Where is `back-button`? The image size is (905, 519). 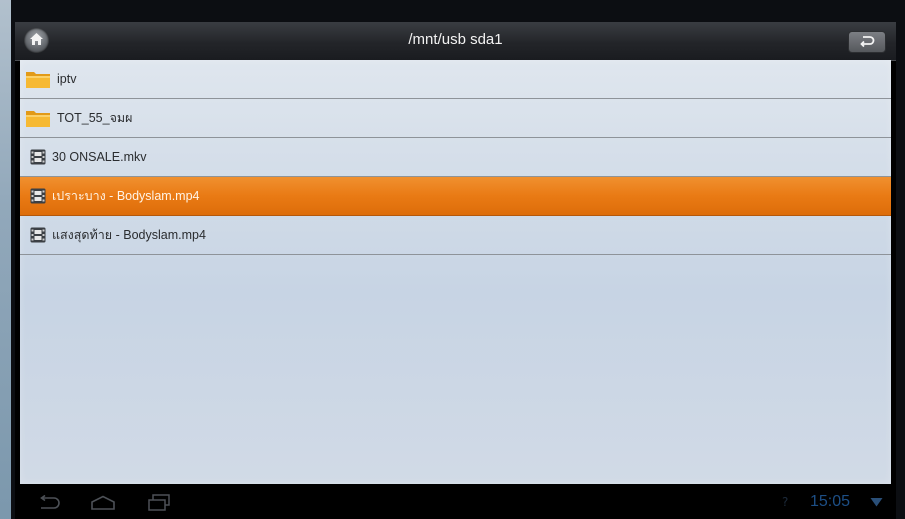 back-button is located at coordinates (867, 42).